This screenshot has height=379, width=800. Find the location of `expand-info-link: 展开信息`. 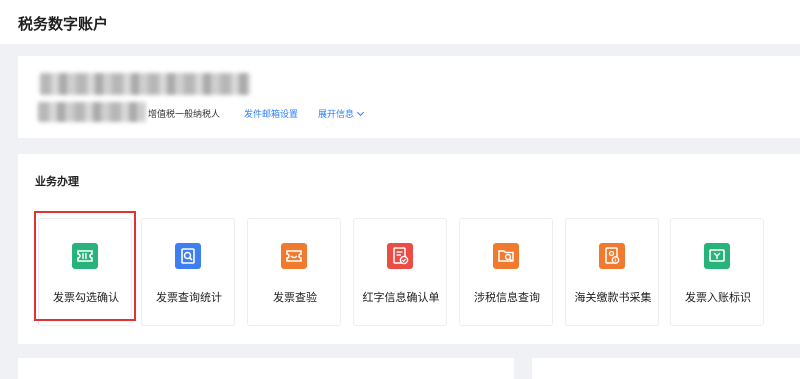

expand-info-link: 展开信息 is located at coordinates (341, 113).